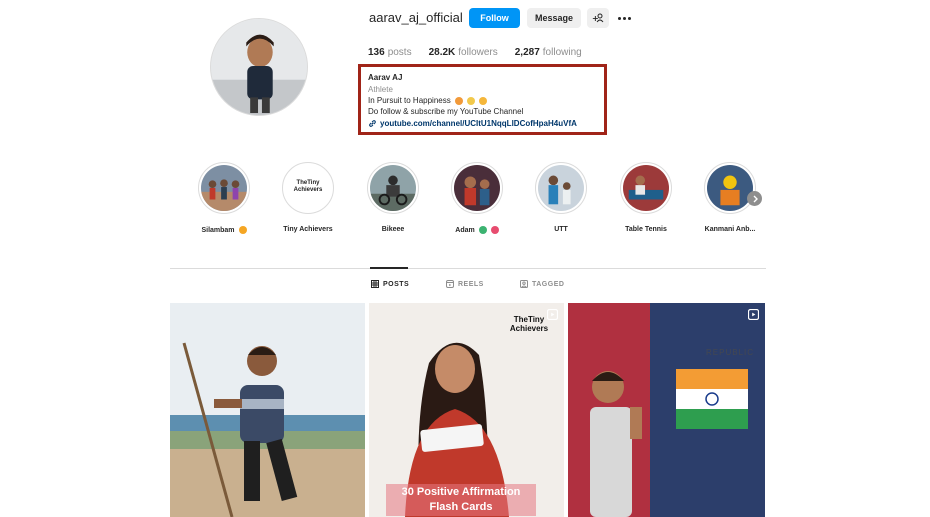 This screenshot has height=517, width=930. Describe the element at coordinates (483, 100) in the screenshot. I see `smile-emoji-icon` at that location.